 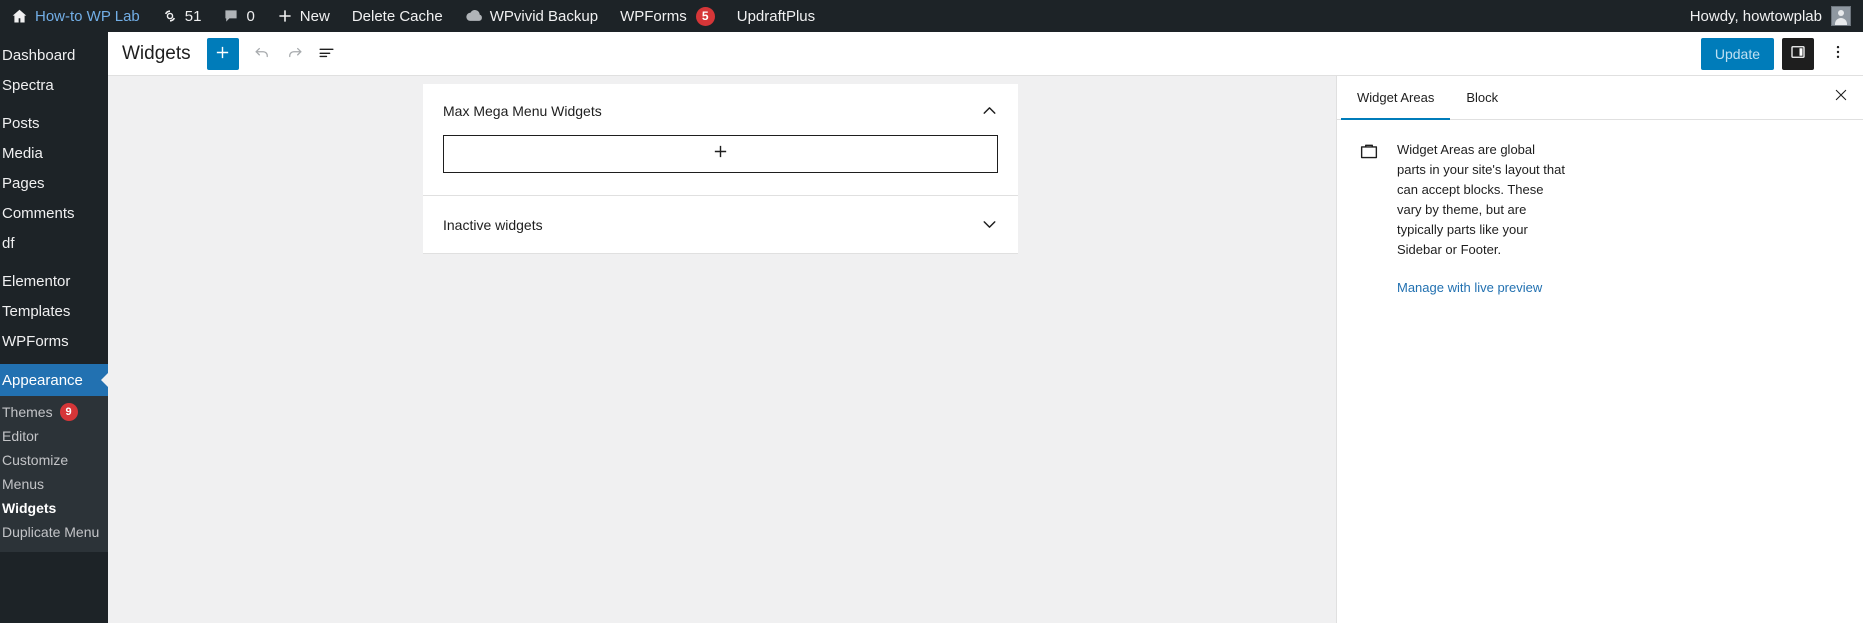 I want to click on widget-area-title: Inactive widgets, so click(x=493, y=224).